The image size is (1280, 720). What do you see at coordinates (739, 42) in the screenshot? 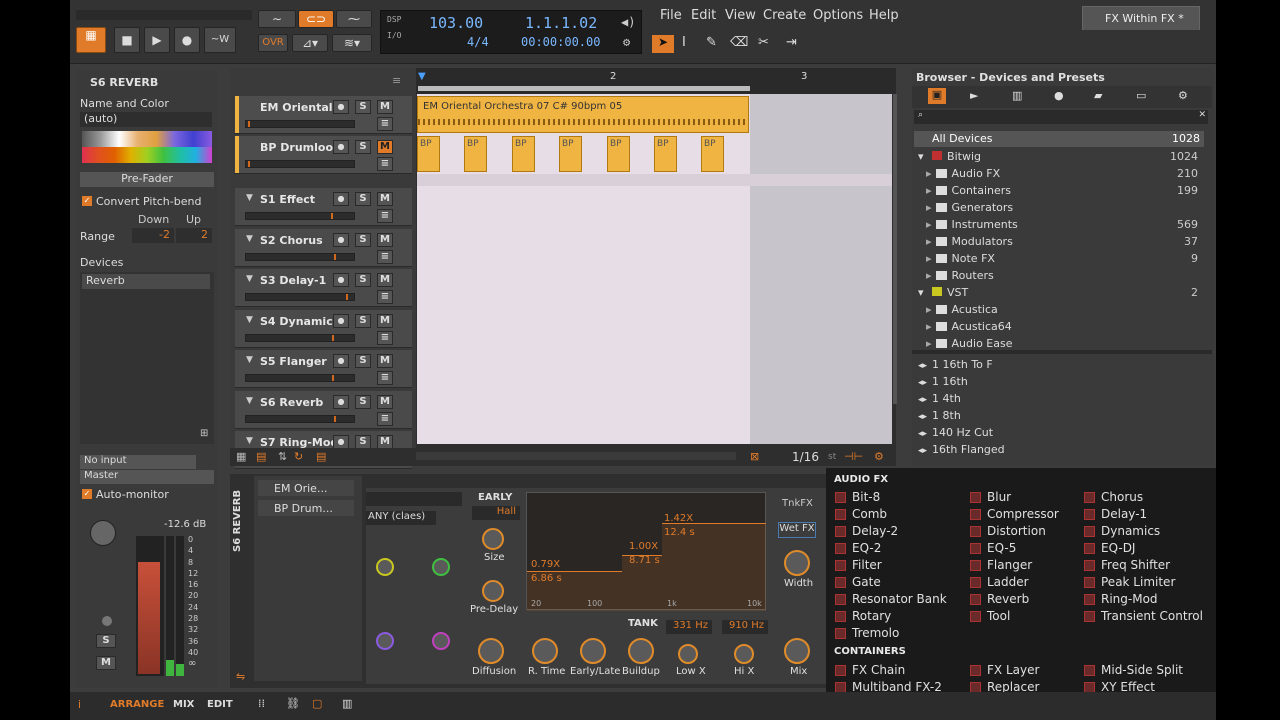
I see `tool-eraser-icon: ⌫` at bounding box center [739, 42].